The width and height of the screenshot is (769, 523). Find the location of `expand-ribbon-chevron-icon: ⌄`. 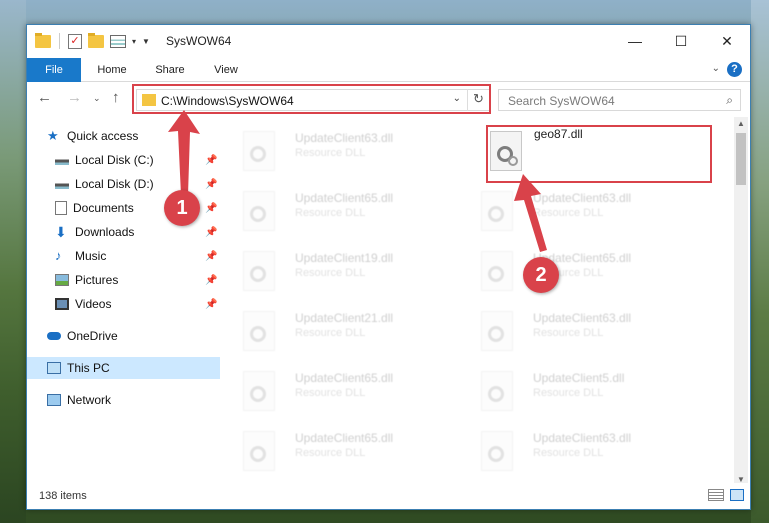

expand-ribbon-chevron-icon: ⌄ is located at coordinates (716, 68).